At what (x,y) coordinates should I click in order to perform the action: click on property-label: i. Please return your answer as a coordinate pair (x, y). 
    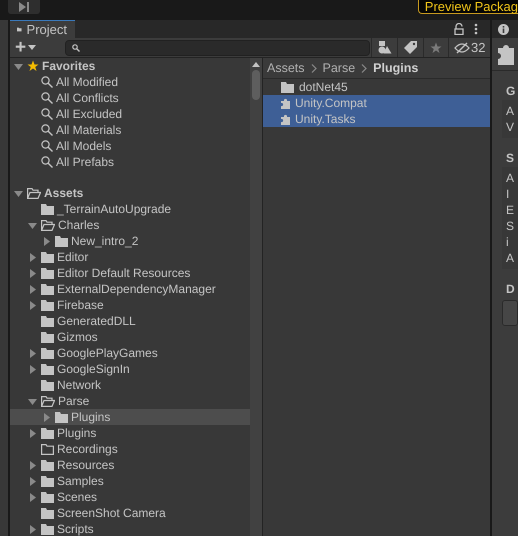
    Looking at the image, I should click on (508, 242).